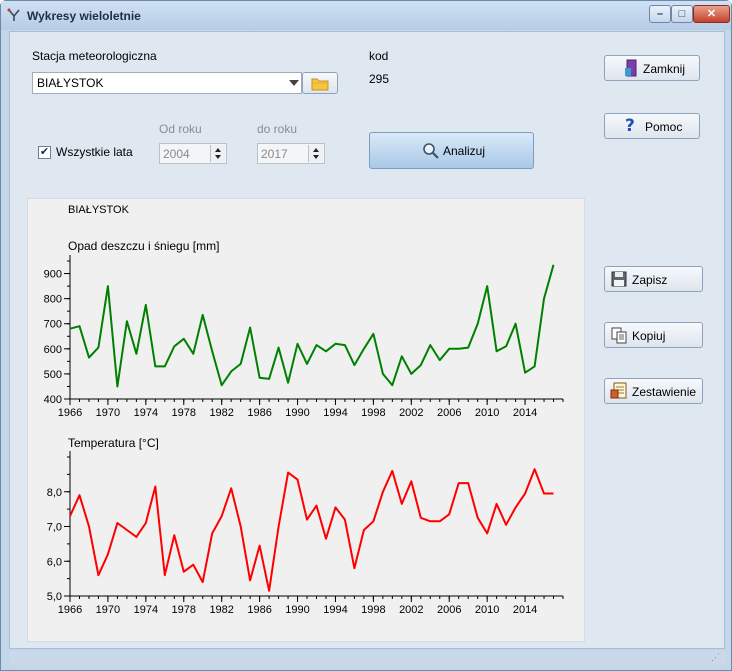 The image size is (732, 671). Describe the element at coordinates (716, 657) in the screenshot. I see `resize-grip-icon: ⋰` at that location.